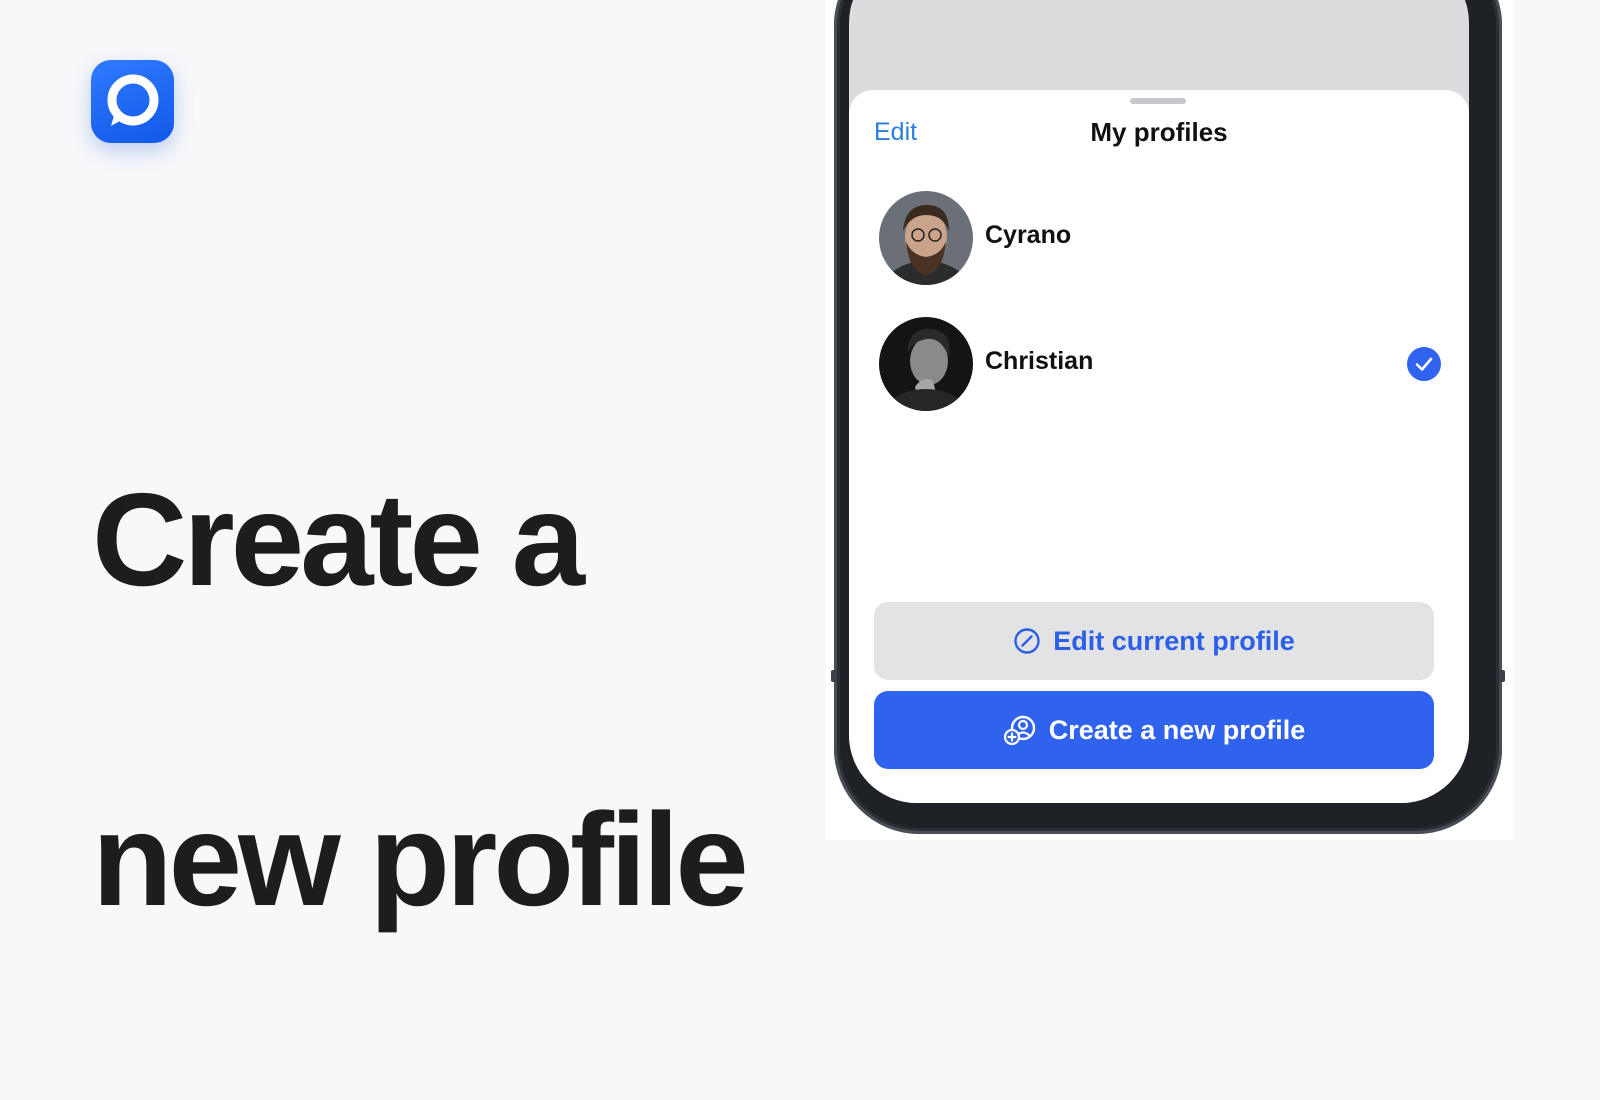  Describe the element at coordinates (1160, 365) in the screenshot. I see `profile-row-christian: Christian` at that location.